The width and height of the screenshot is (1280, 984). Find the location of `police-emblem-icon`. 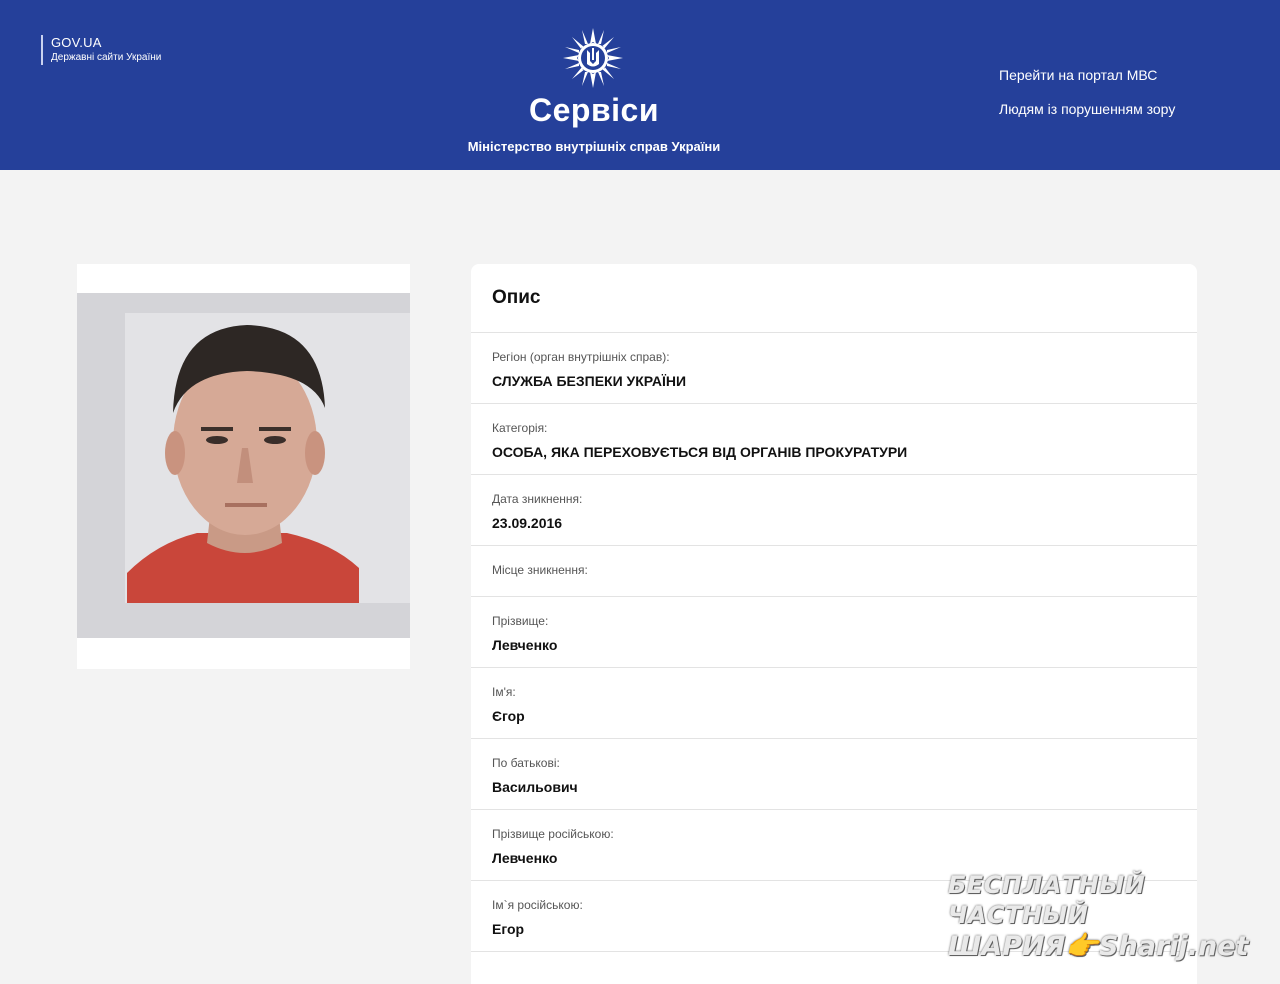

police-emblem-icon is located at coordinates (593, 58).